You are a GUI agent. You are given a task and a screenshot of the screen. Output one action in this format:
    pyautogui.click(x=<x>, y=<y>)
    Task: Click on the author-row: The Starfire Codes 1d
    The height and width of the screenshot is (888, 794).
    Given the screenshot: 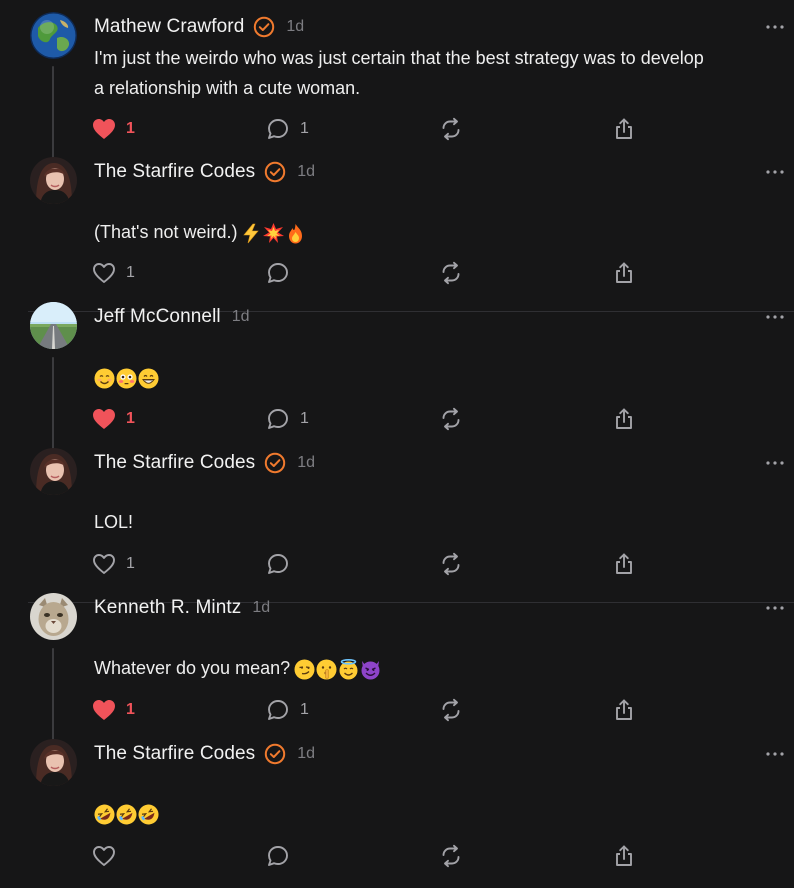 What is the action you would take?
    pyautogui.click(x=204, y=754)
    